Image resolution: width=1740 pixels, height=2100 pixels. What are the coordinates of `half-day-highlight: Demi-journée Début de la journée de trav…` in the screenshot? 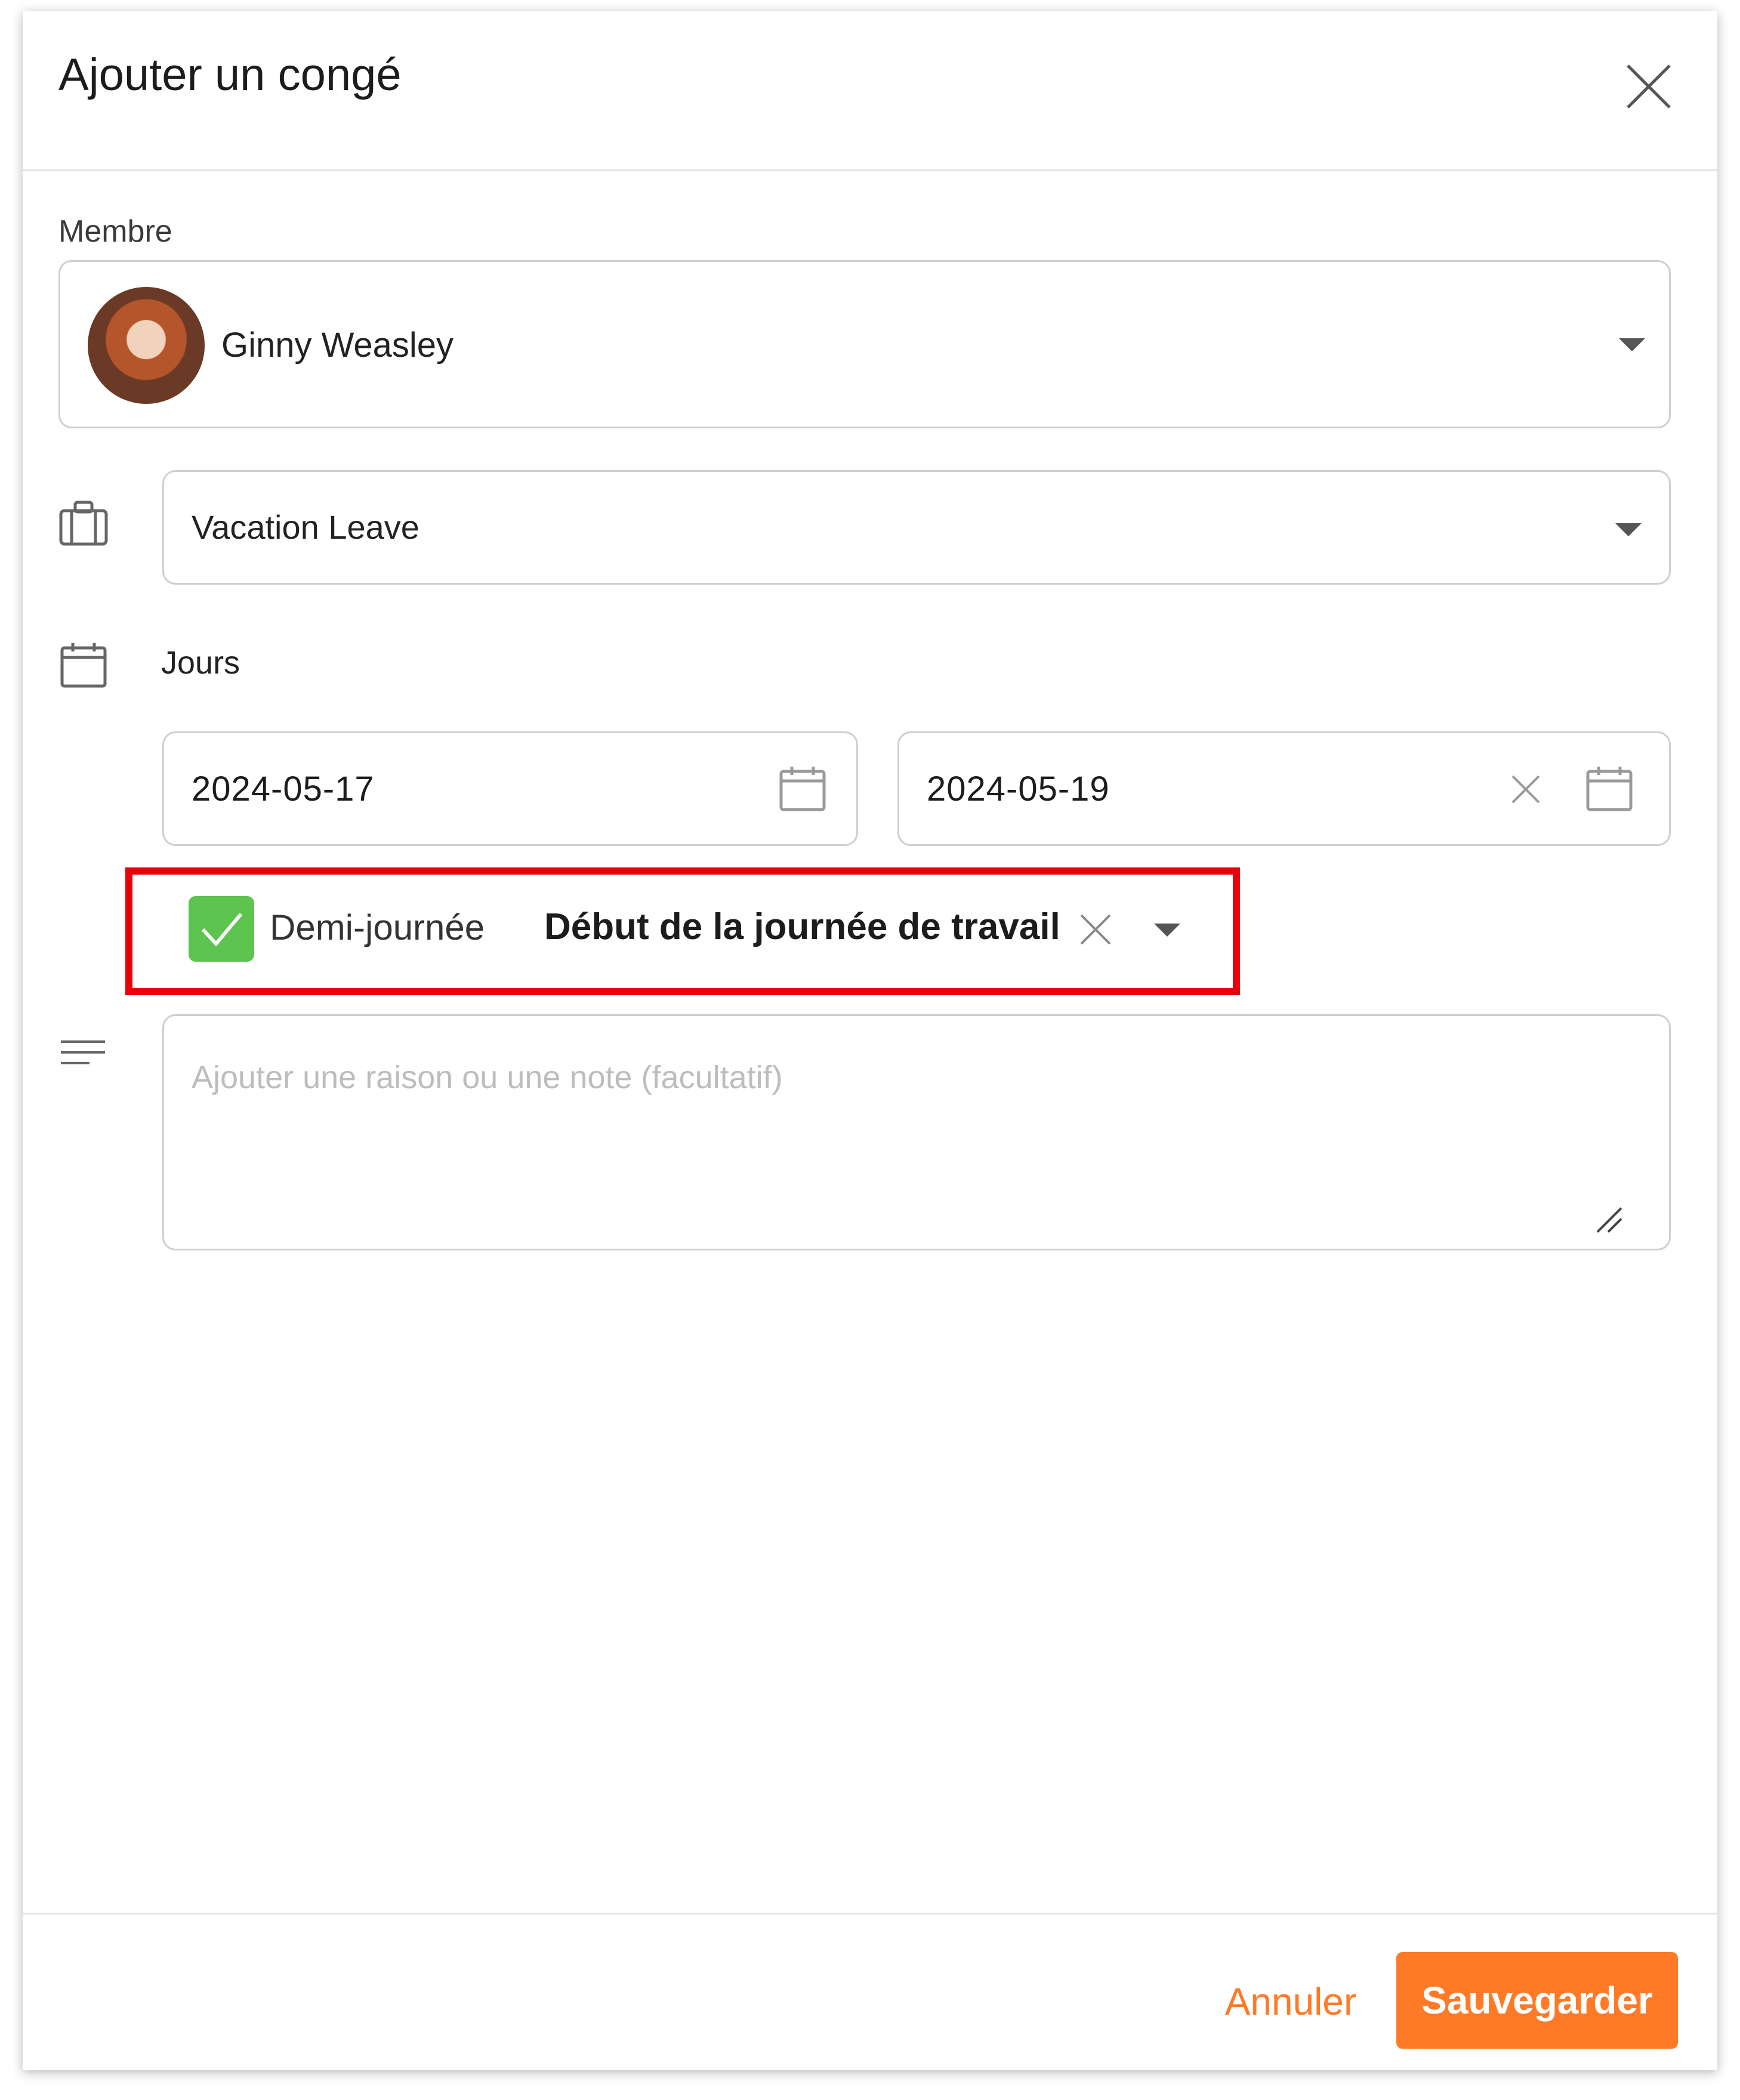 It's located at (682, 931).